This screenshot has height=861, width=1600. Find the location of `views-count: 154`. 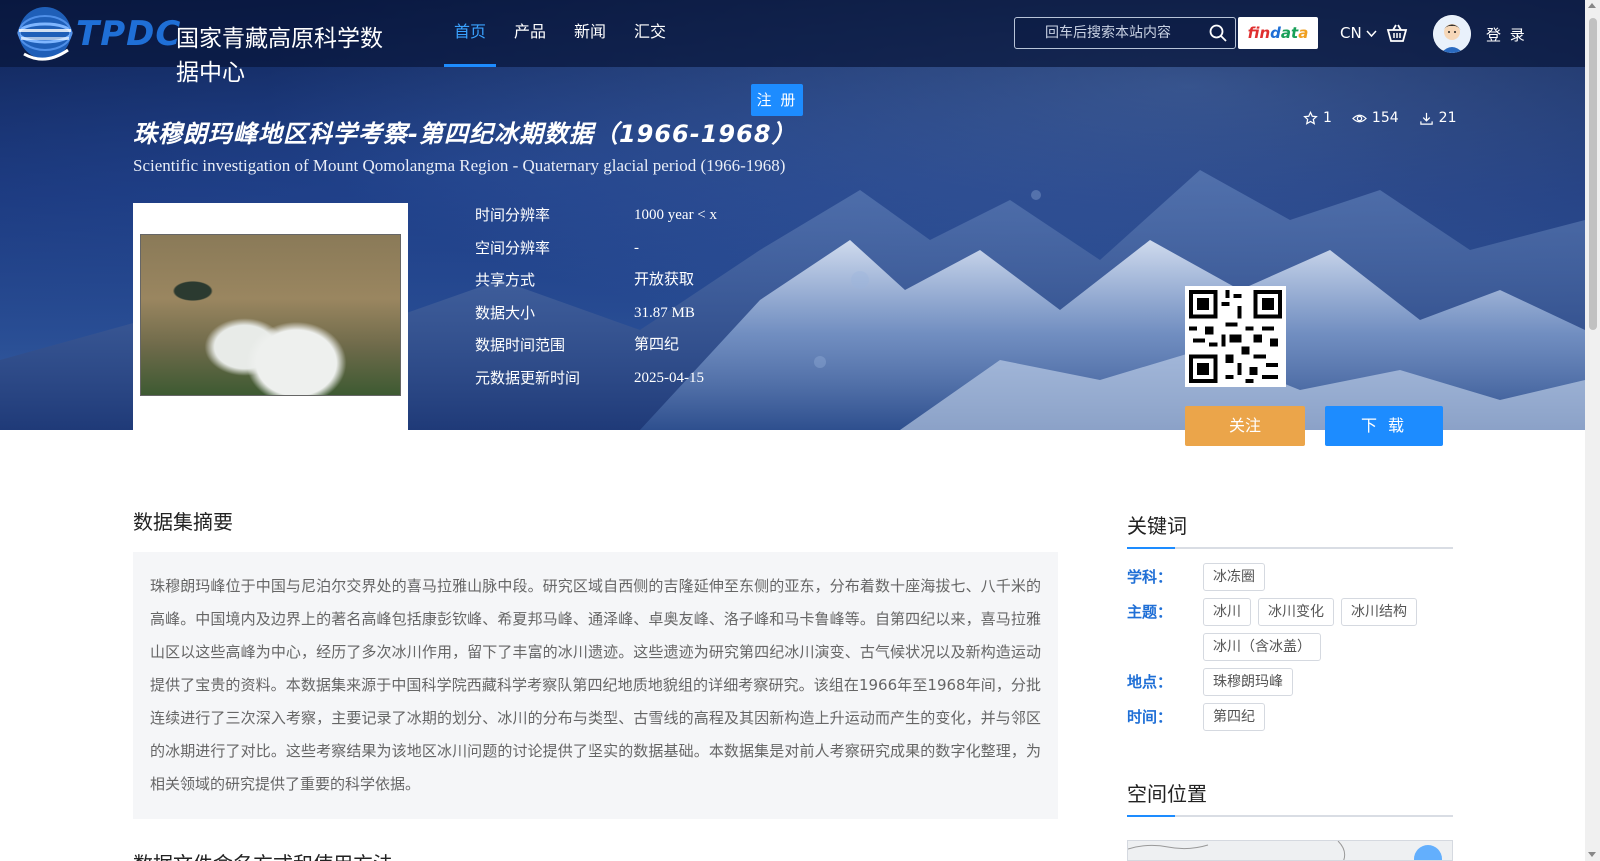

views-count: 154 is located at coordinates (1385, 118).